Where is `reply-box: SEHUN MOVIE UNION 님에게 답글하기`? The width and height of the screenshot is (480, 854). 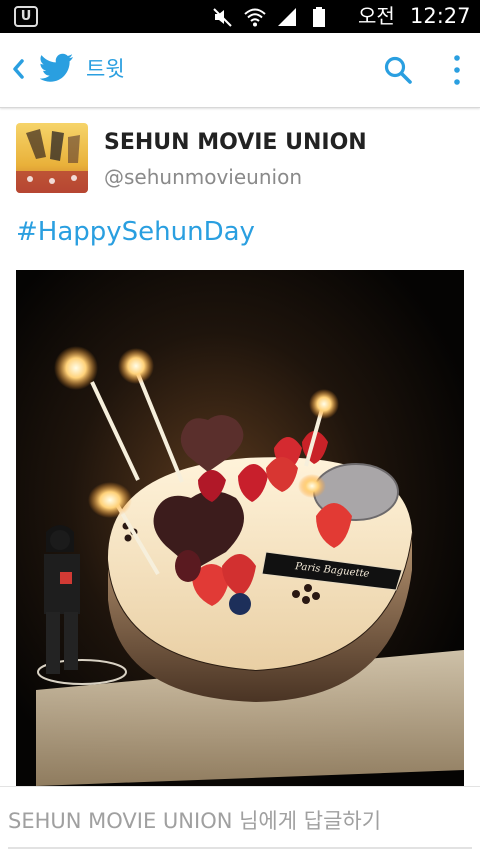 reply-box: SEHUN MOVIE UNION 님에게 답글하기 is located at coordinates (240, 820).